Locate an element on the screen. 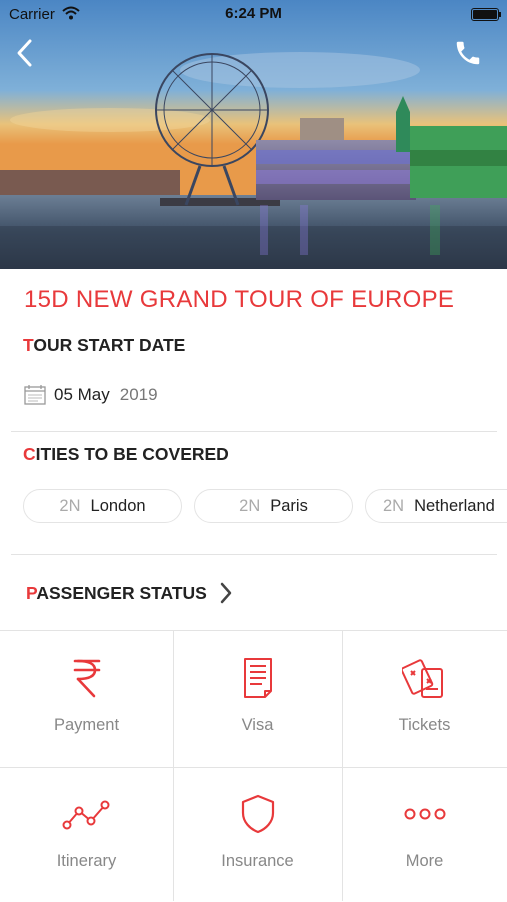 The image size is (507, 902). status-time: 6:24 PM is located at coordinates (253, 13).